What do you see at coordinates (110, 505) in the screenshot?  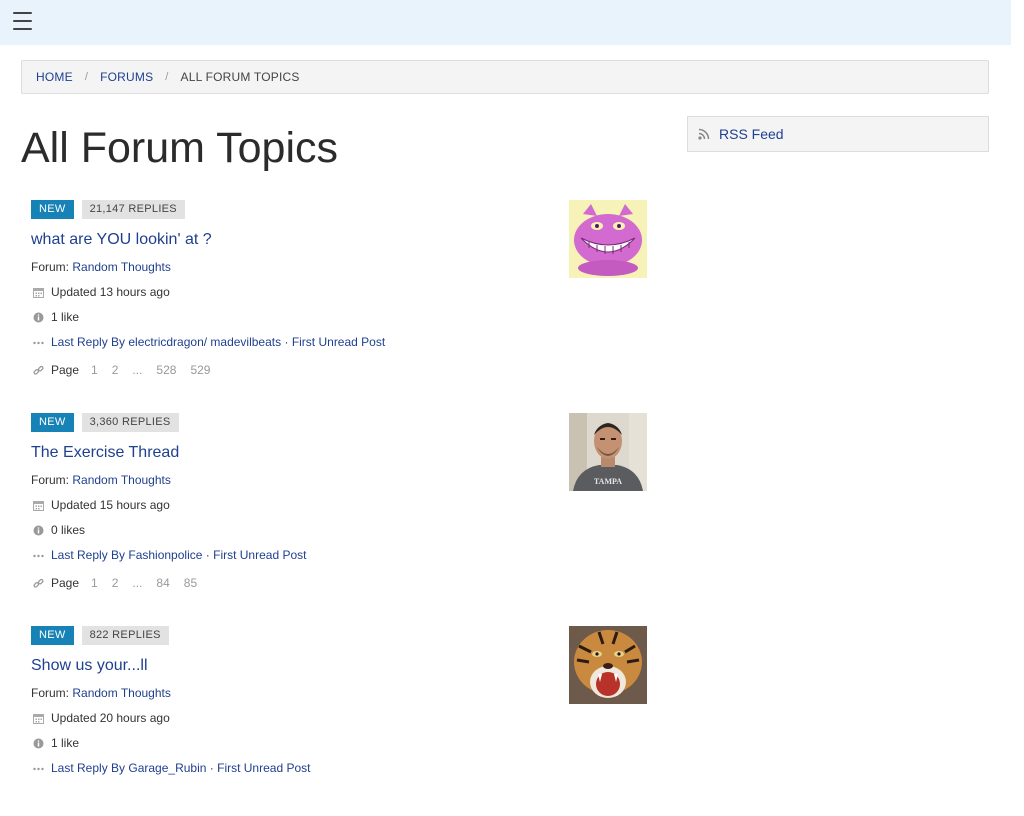 I see `updated-text: Updated 15 hours ago` at bounding box center [110, 505].